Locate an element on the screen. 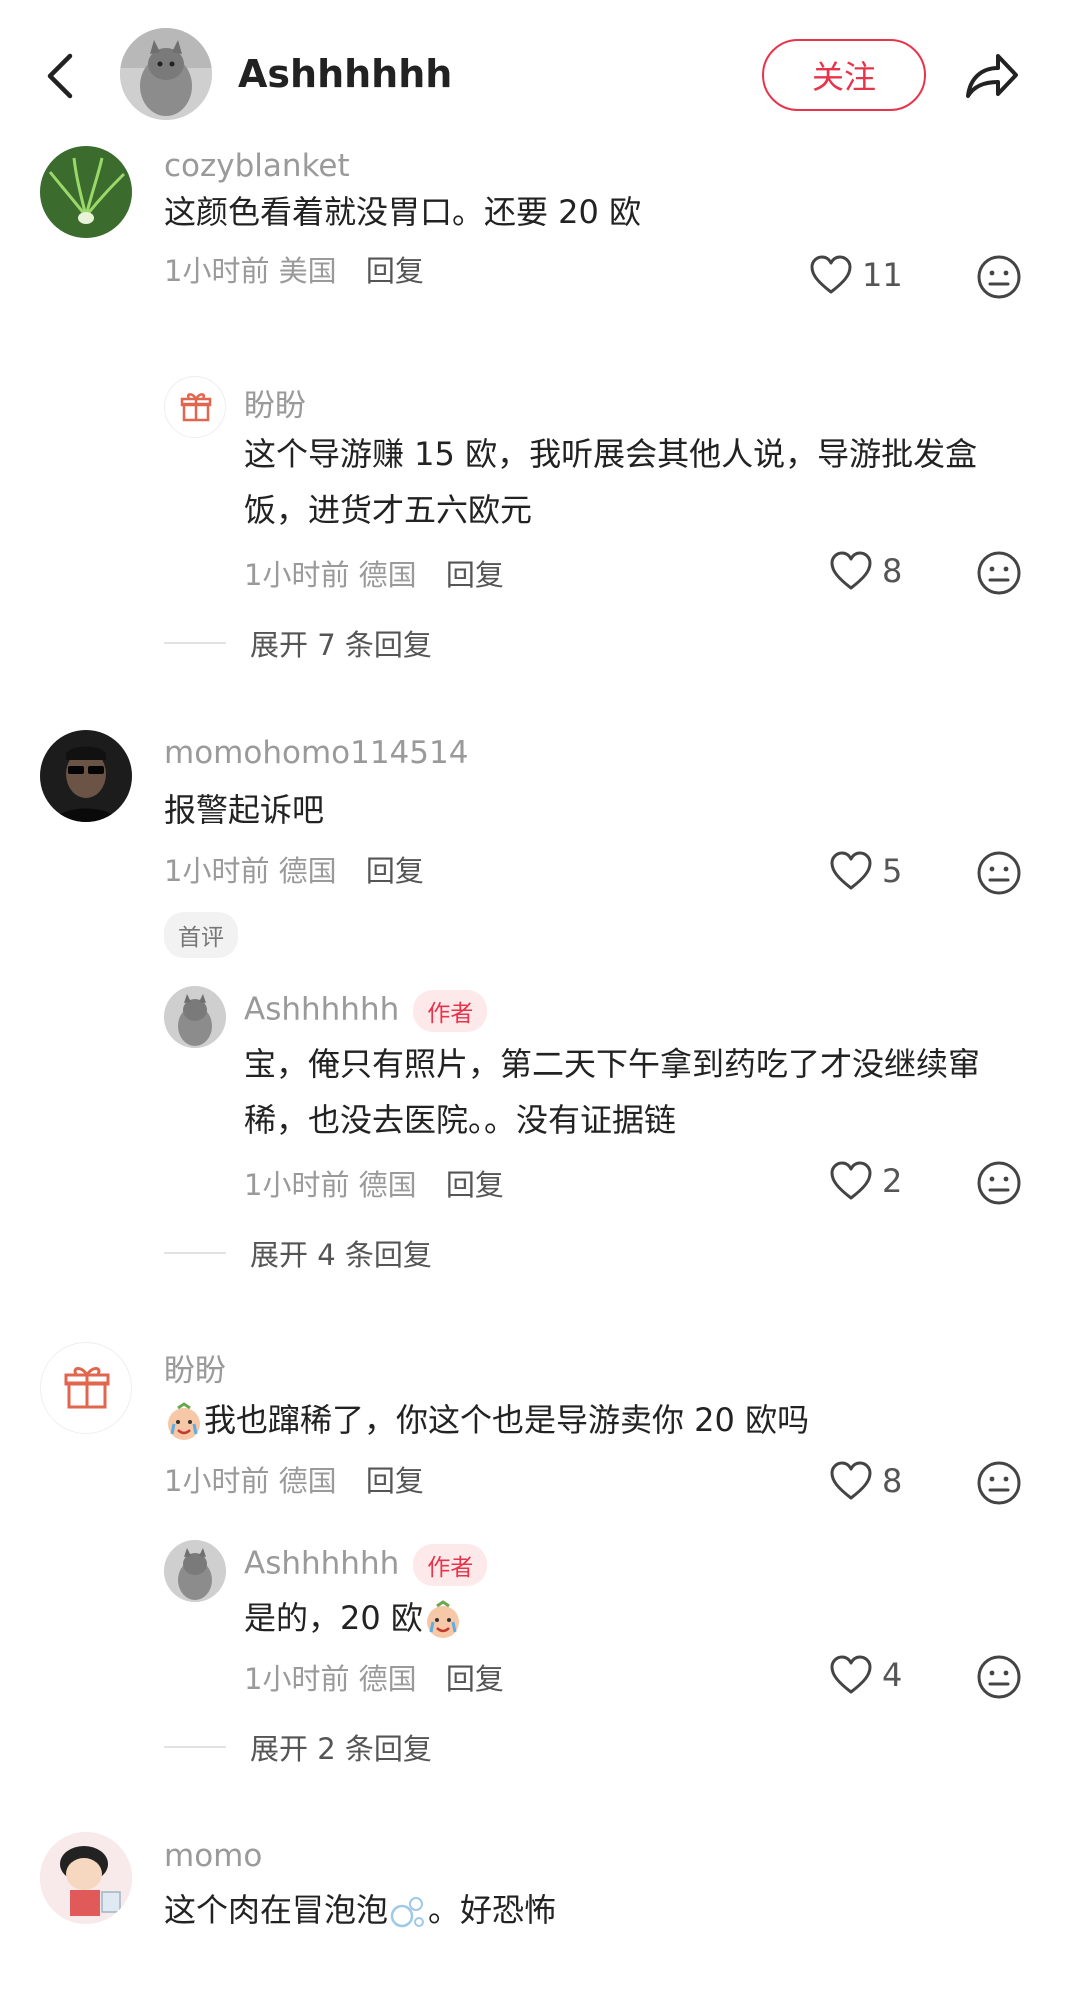 This screenshot has width=1080, height=2013. comment-username: 盼盼 is located at coordinates (195, 1367).